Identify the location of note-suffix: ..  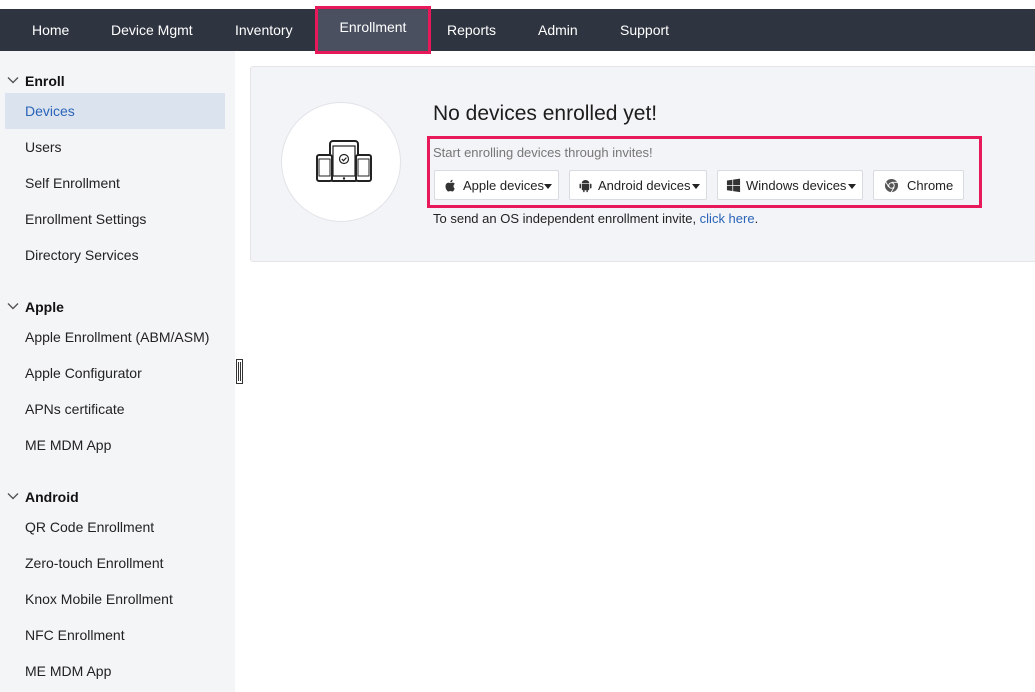
(756, 218).